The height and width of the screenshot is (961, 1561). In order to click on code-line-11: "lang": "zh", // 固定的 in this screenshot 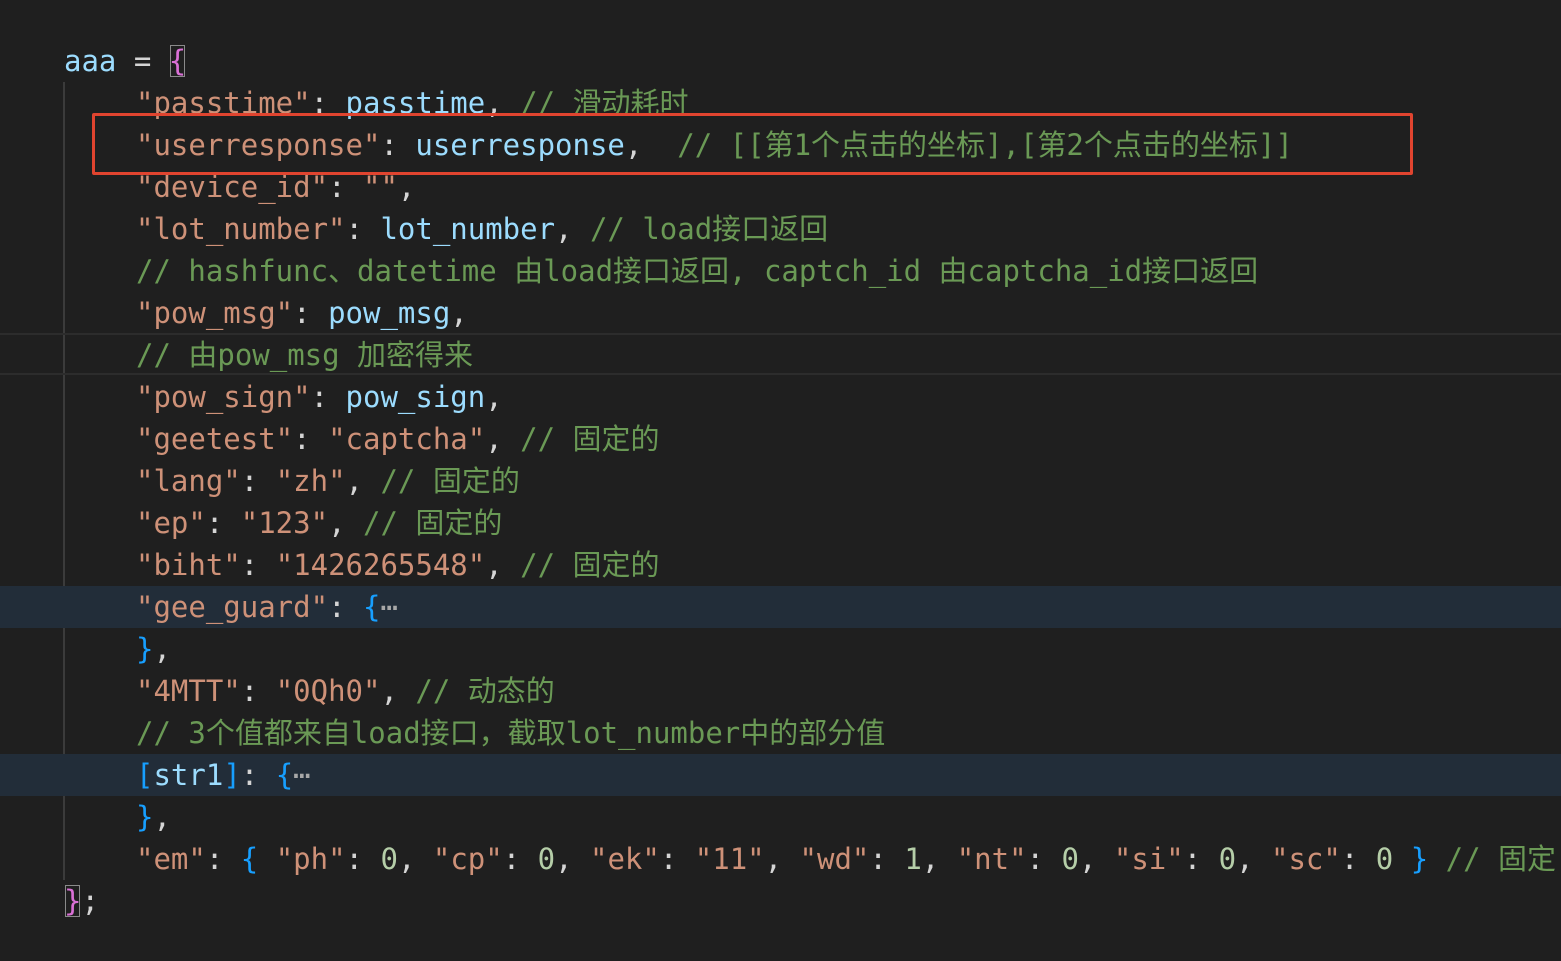, I will do `click(780, 481)`.